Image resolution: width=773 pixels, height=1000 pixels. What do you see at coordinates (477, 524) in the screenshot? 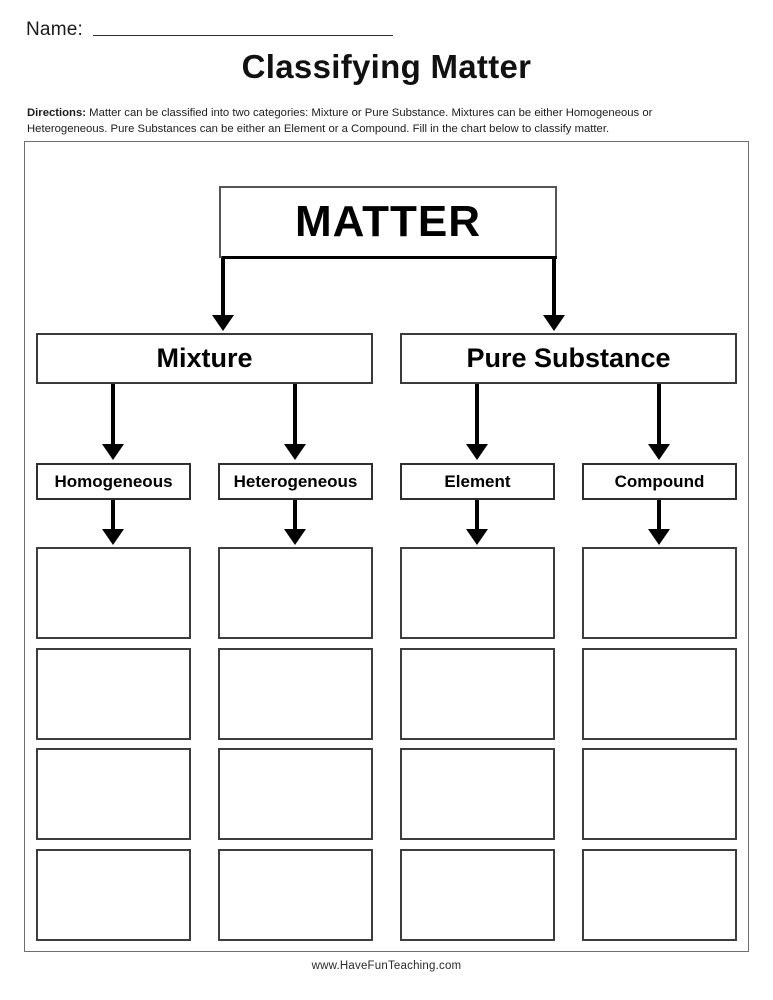
I see `arrow-element-to-answers` at bounding box center [477, 524].